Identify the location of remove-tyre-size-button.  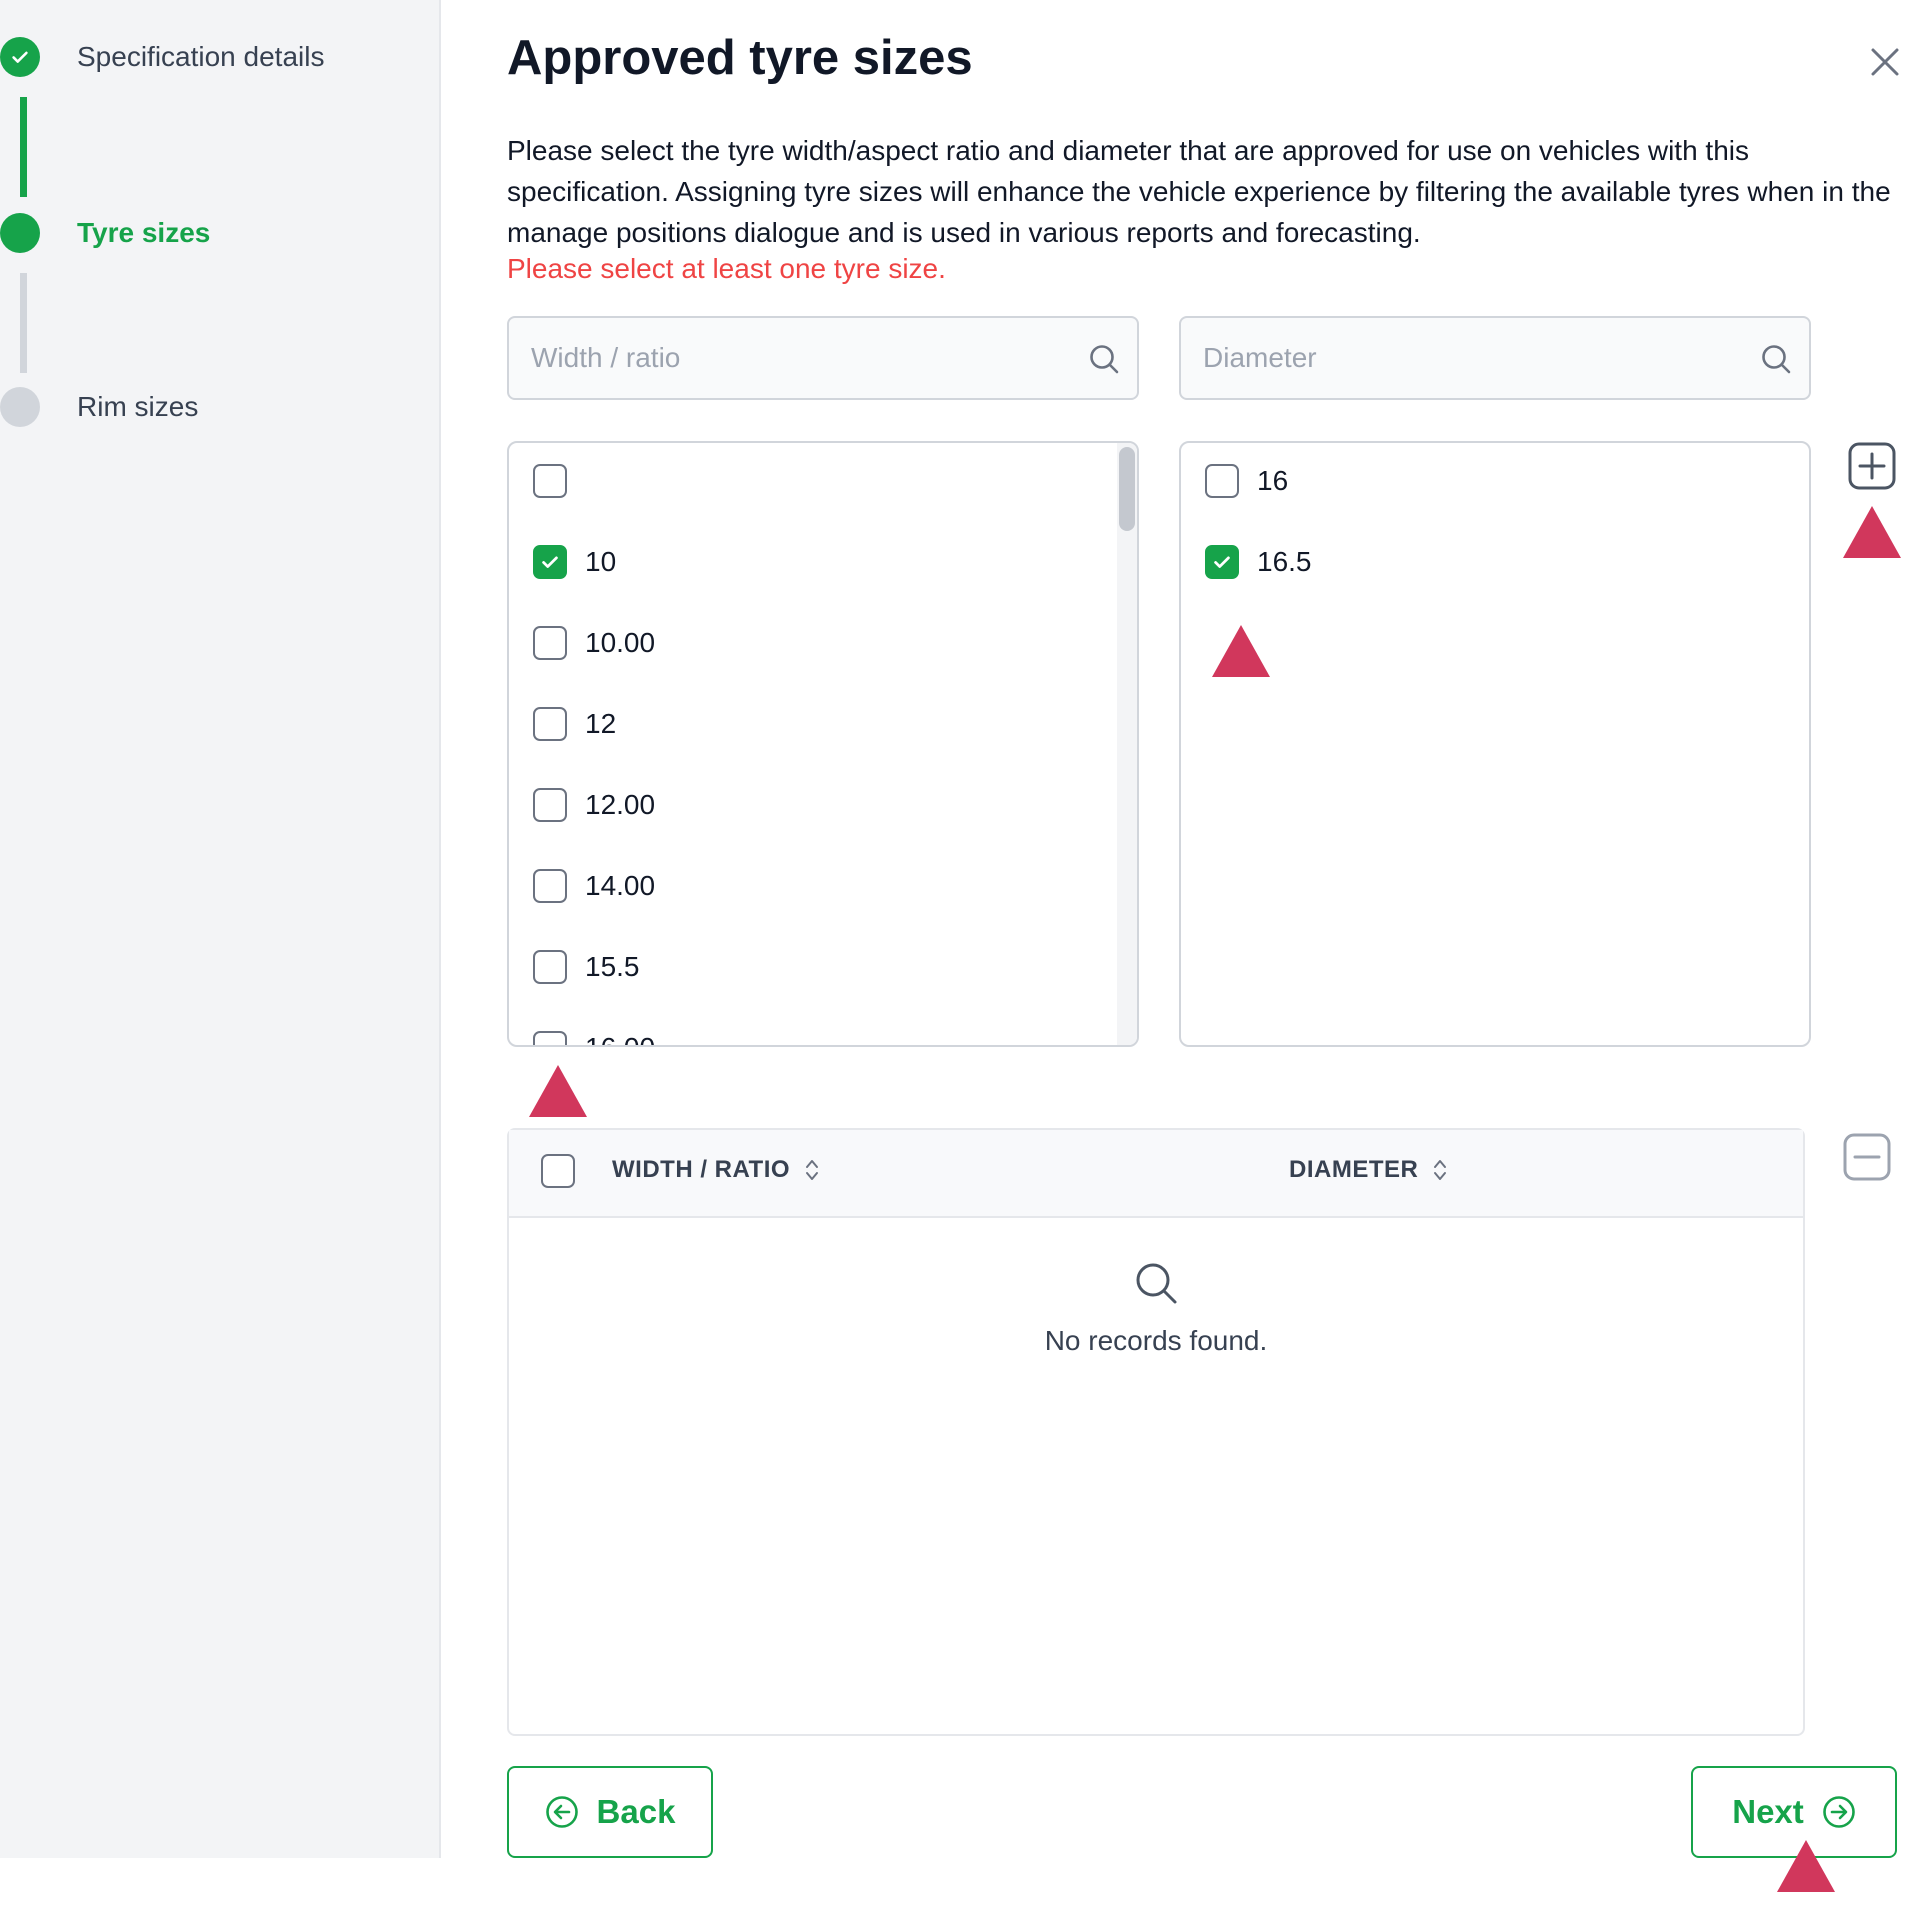
(1867, 1157).